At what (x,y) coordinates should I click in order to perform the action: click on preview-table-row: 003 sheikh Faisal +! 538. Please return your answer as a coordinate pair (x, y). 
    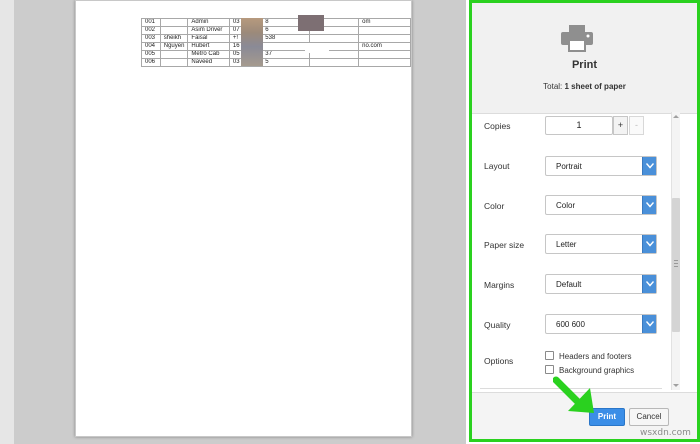
    Looking at the image, I should click on (276, 38).